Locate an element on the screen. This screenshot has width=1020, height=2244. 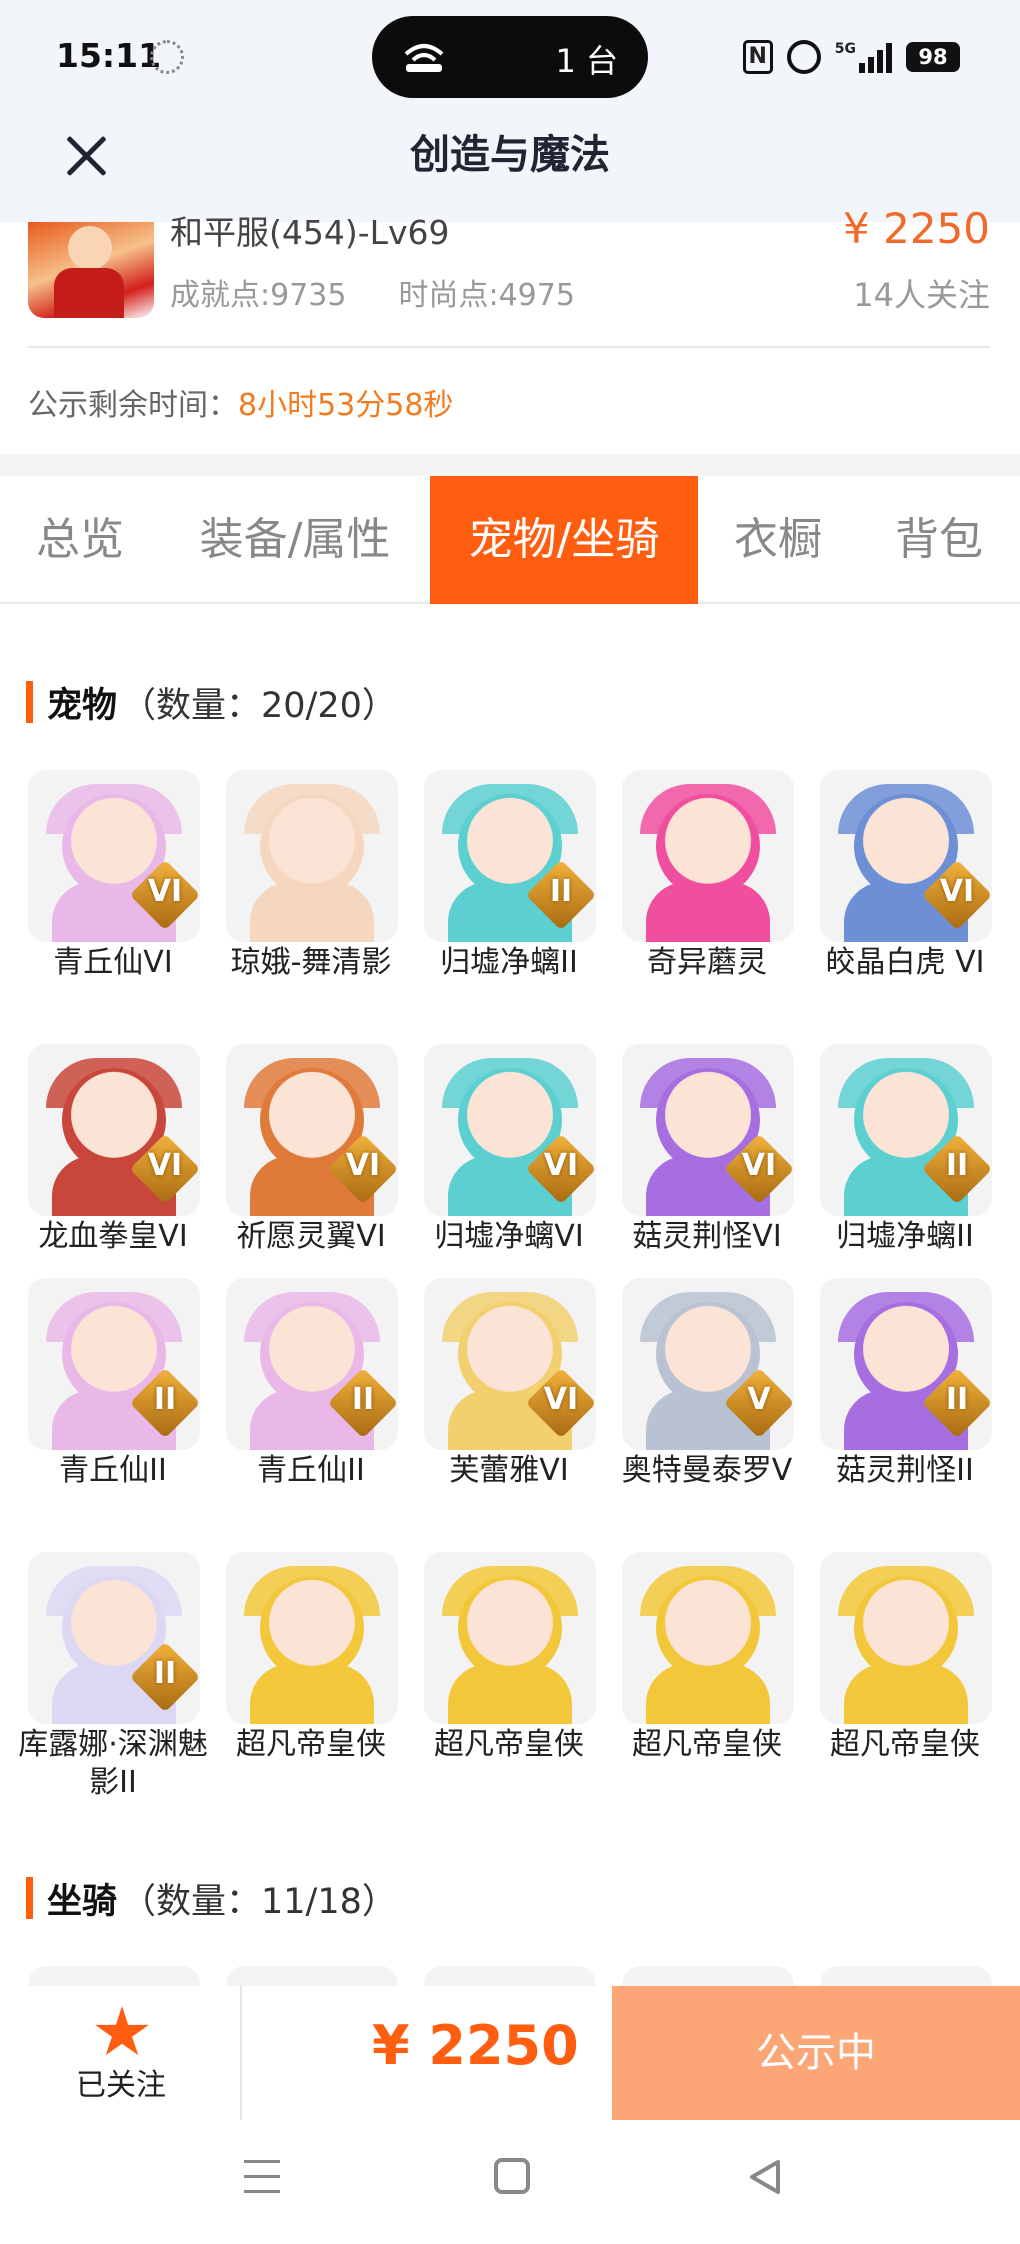
network-type: 5G is located at coordinates (845, 49).